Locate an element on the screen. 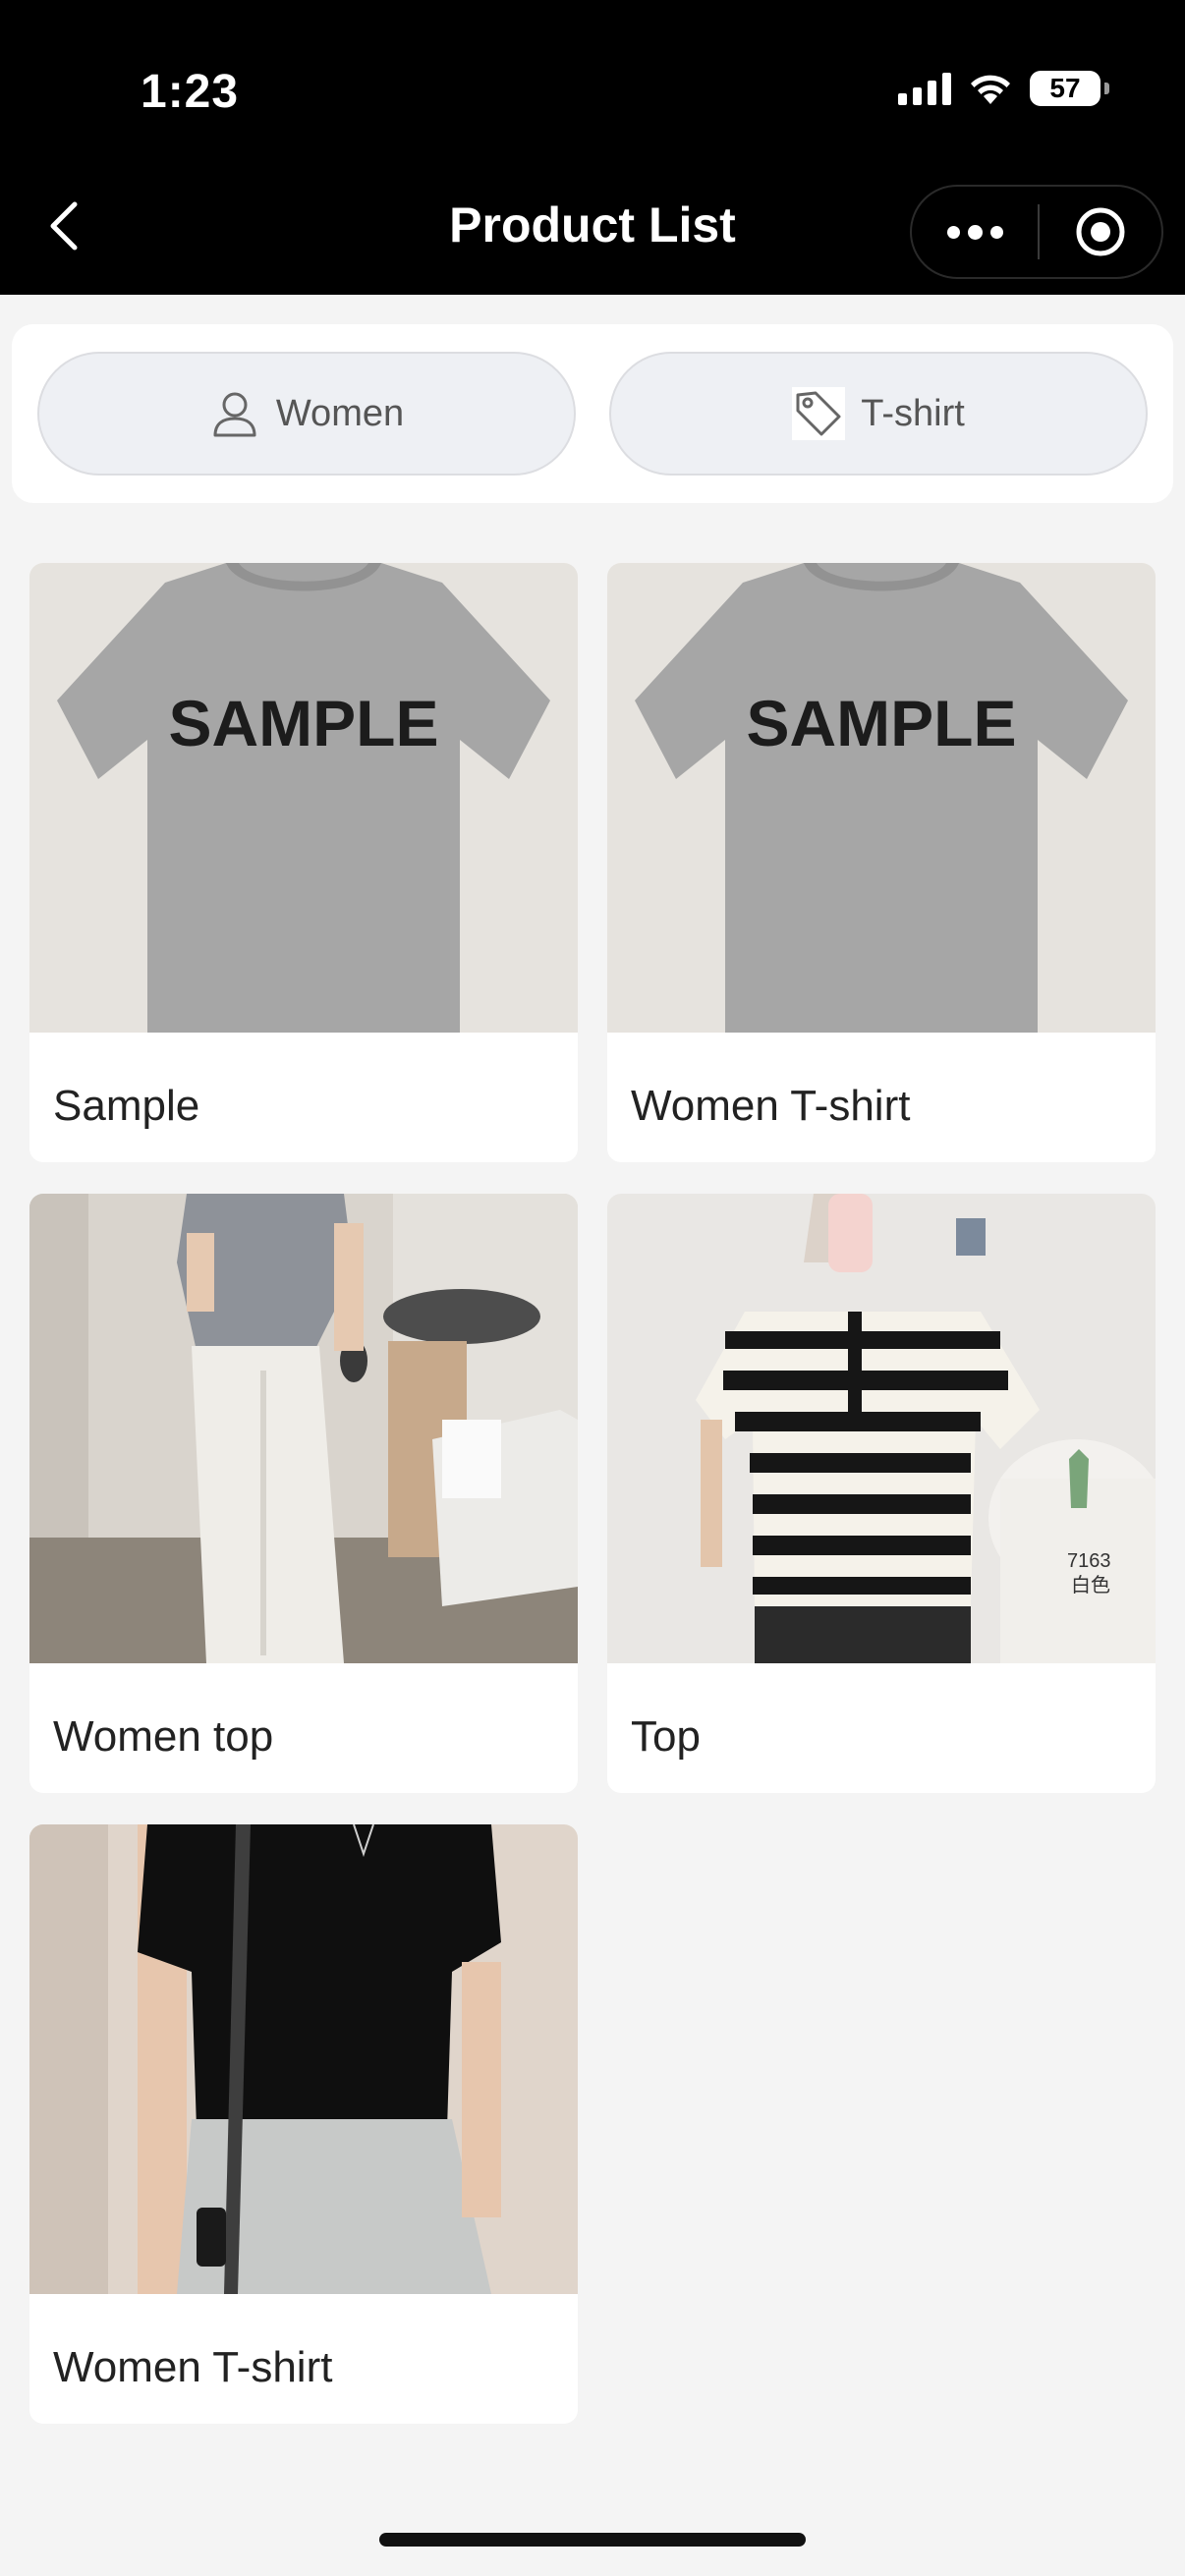 The image size is (1185, 2576). status-time: 1:23 is located at coordinates (191, 92).